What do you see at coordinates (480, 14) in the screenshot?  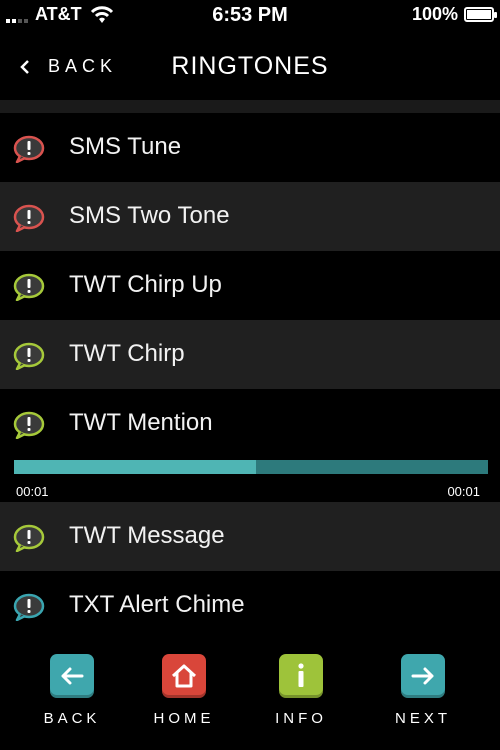 I see `battery-icon` at bounding box center [480, 14].